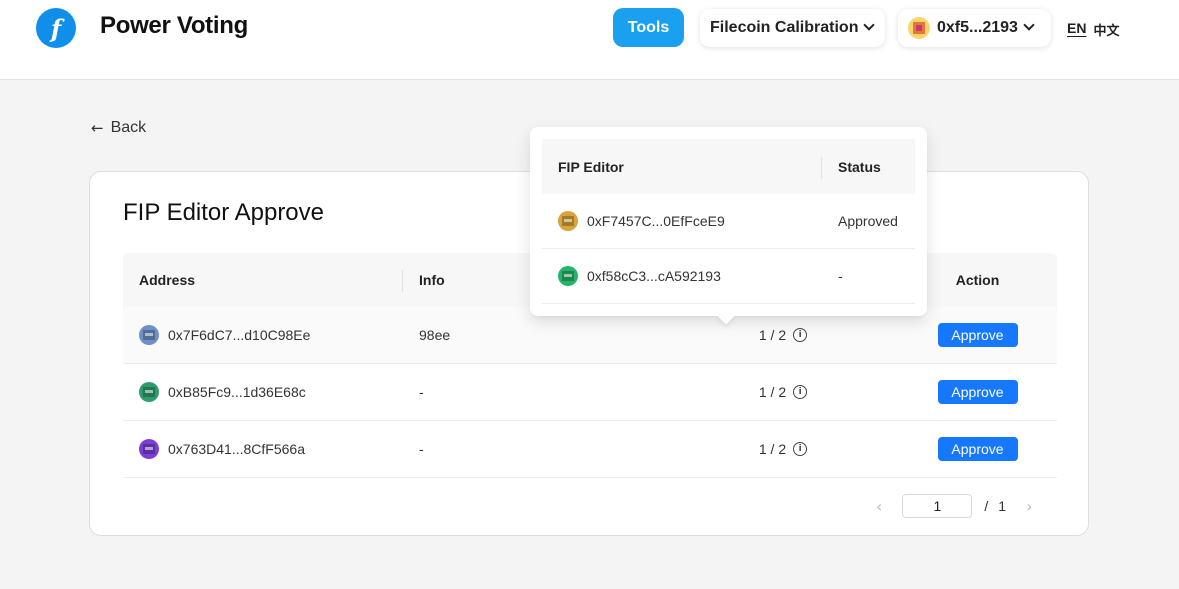  Describe the element at coordinates (977, 27) in the screenshot. I see `wallet-address: 0xf5...2193` at that location.